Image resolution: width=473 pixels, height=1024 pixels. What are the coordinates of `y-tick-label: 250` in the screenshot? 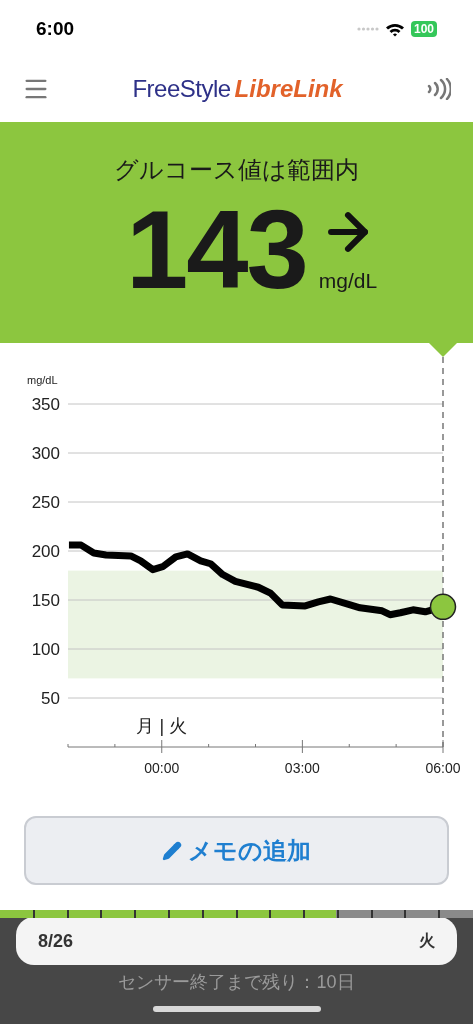 It's located at (45, 502).